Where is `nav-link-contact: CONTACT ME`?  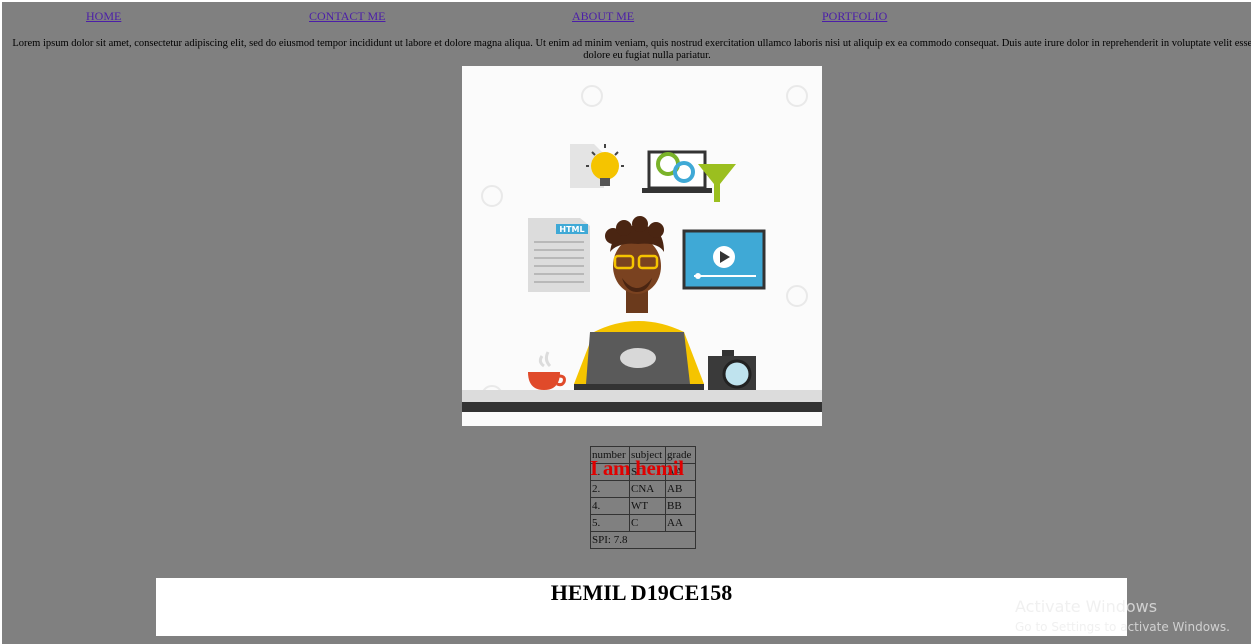
nav-link-contact: CONTACT ME is located at coordinates (347, 16).